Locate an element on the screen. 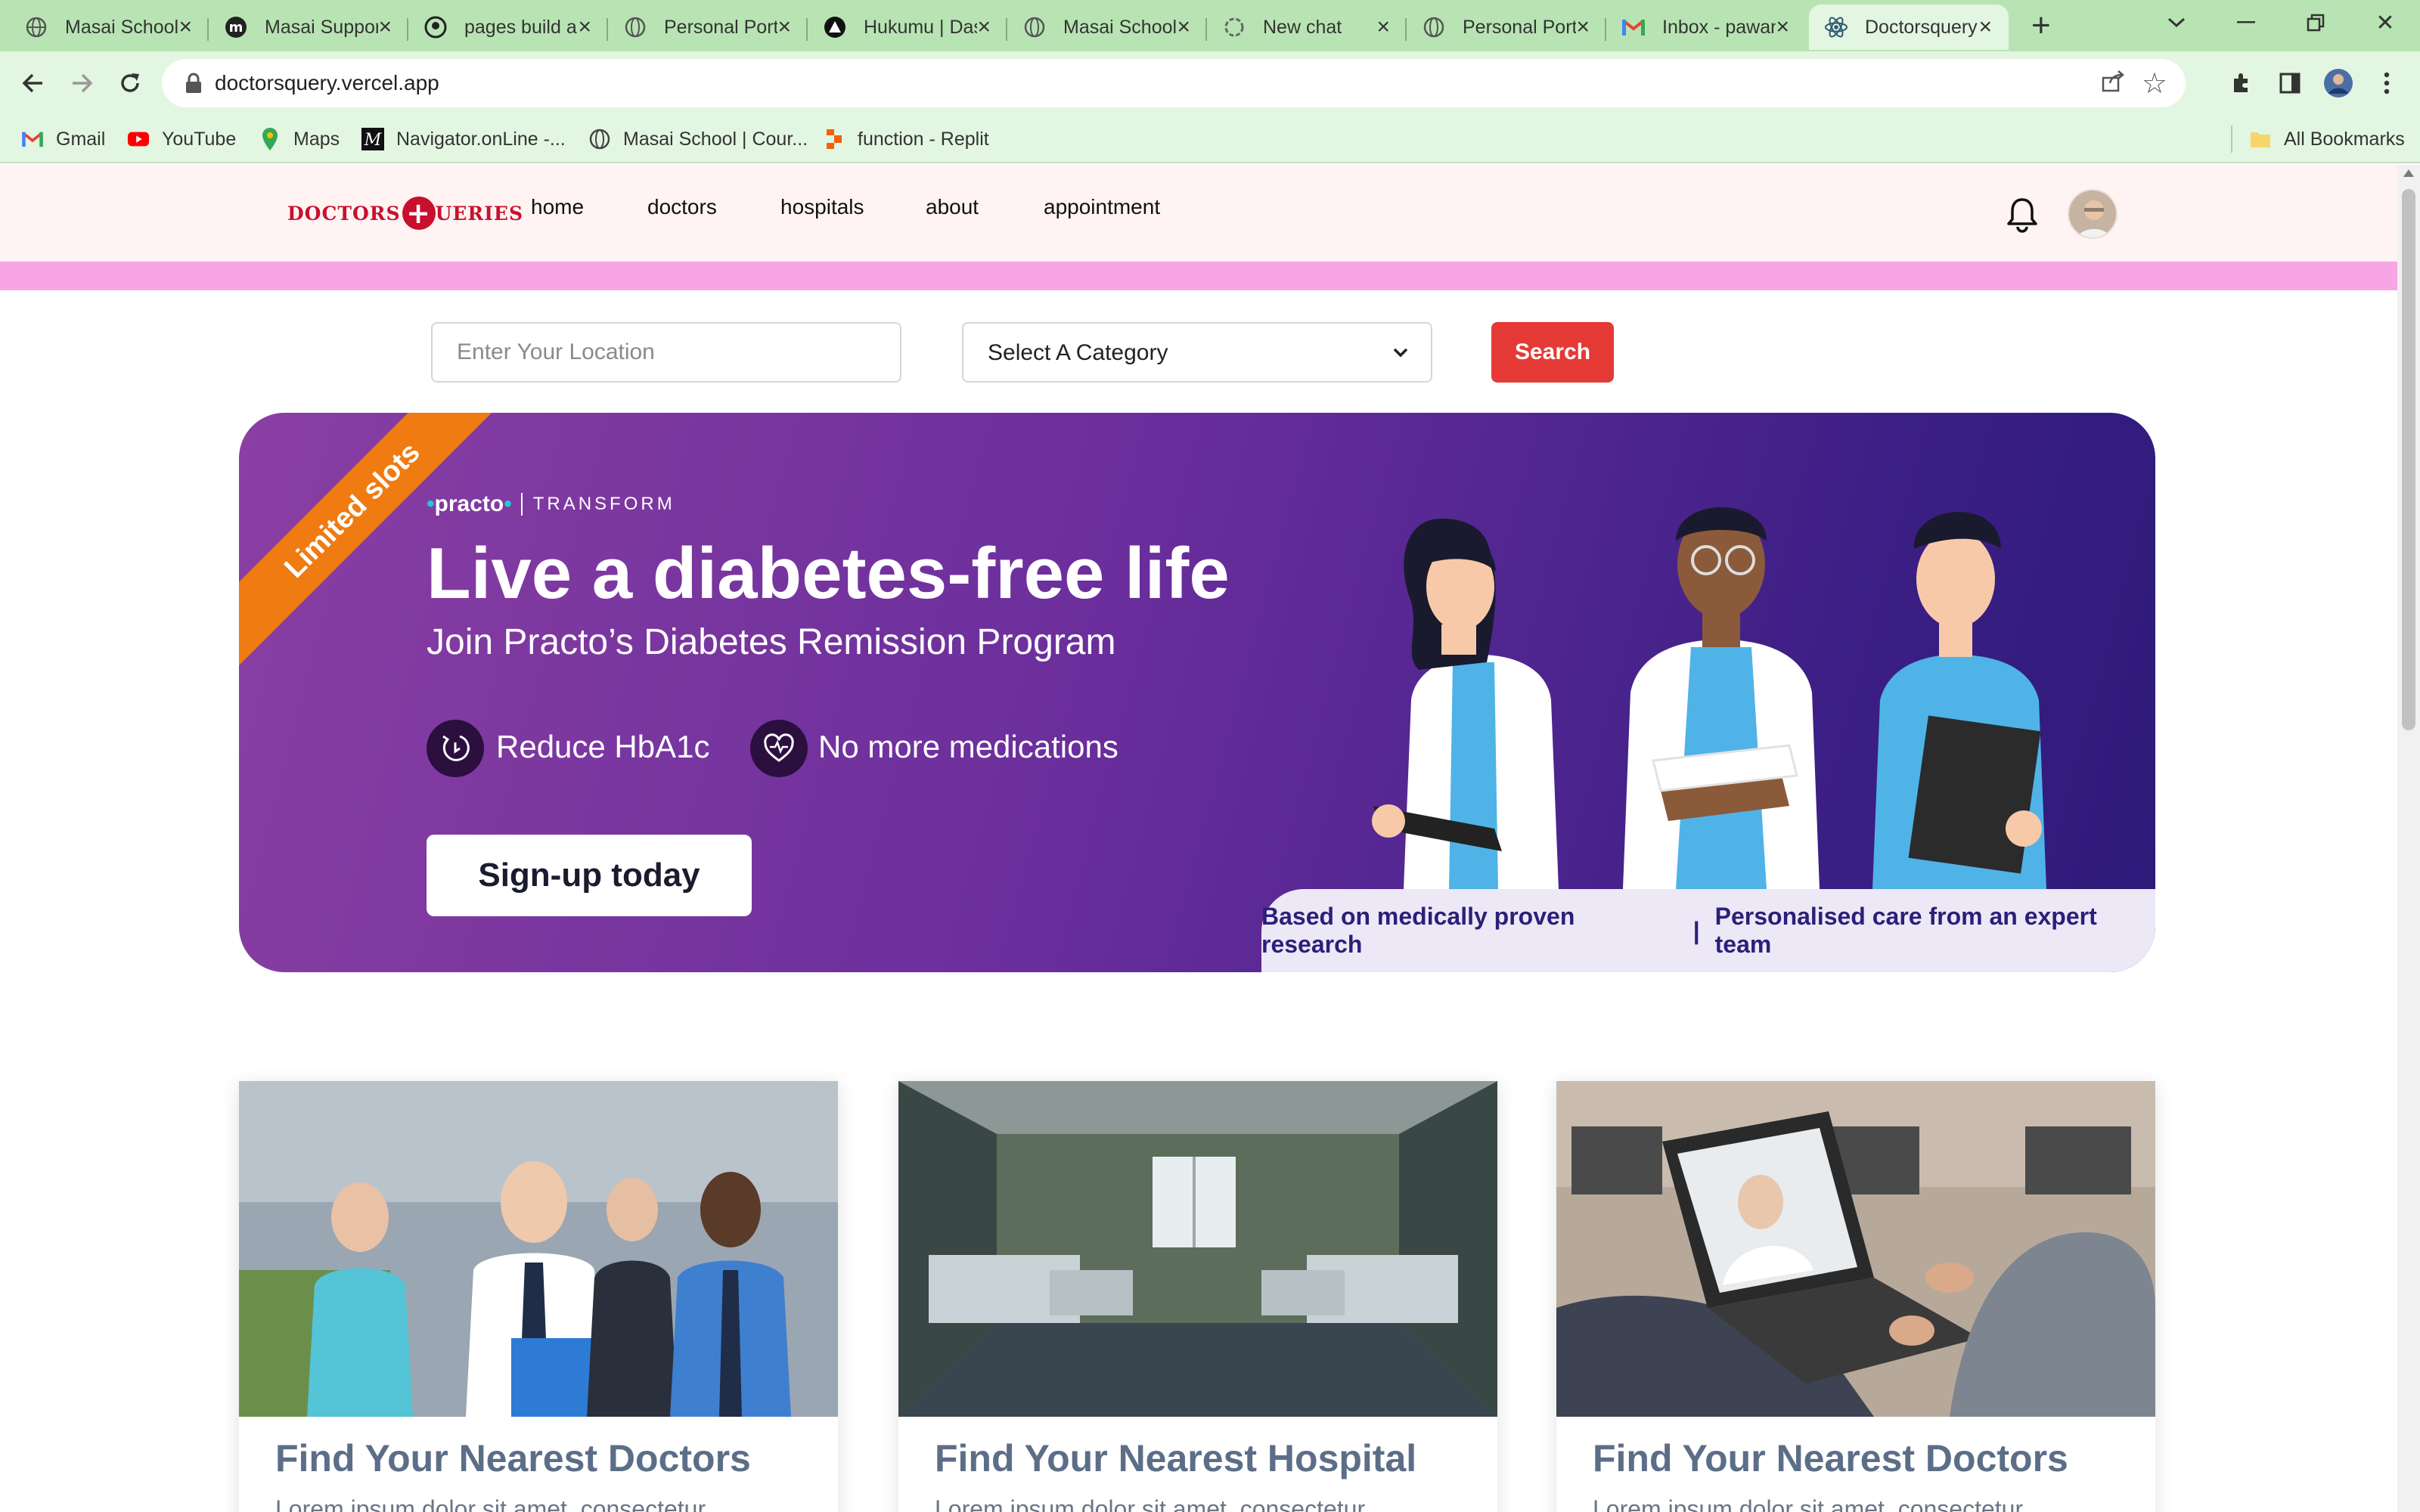 This screenshot has height=1512, width=2420. browser-tab: New chat × is located at coordinates (1307, 28).